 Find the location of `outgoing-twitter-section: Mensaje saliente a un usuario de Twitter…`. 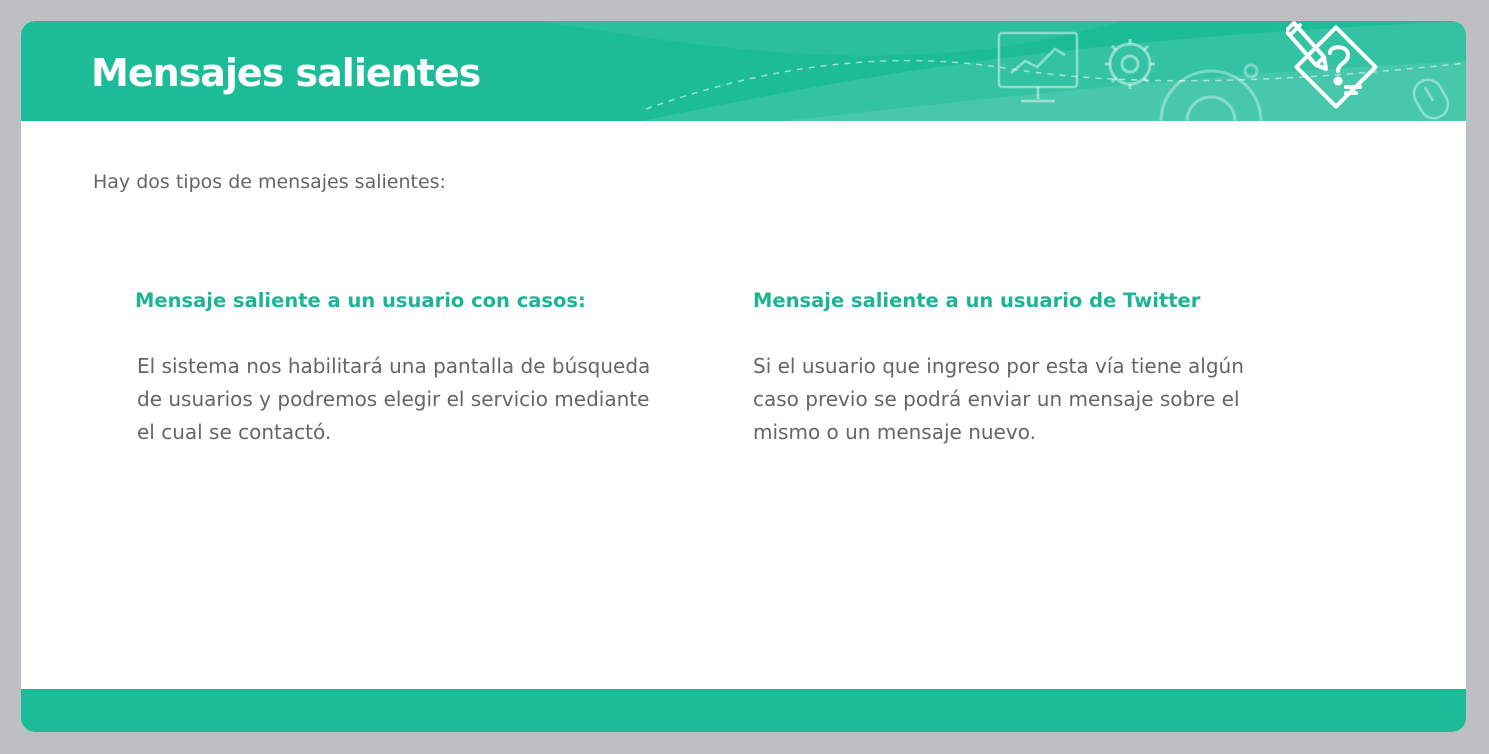

outgoing-twitter-section: Mensaje saliente a un usuario de Twitter… is located at coordinates (1023, 367).